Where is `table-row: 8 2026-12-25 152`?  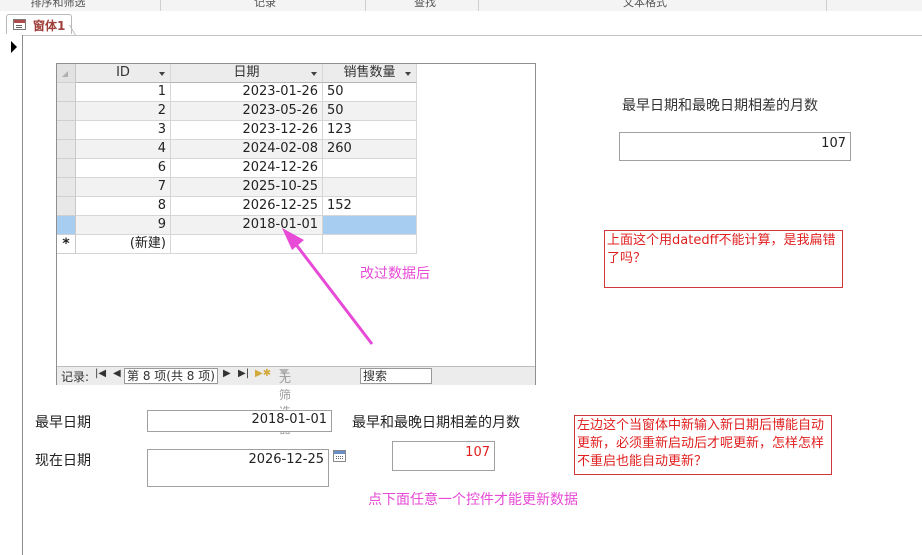
table-row: 8 2026-12-25 152 is located at coordinates (237, 206).